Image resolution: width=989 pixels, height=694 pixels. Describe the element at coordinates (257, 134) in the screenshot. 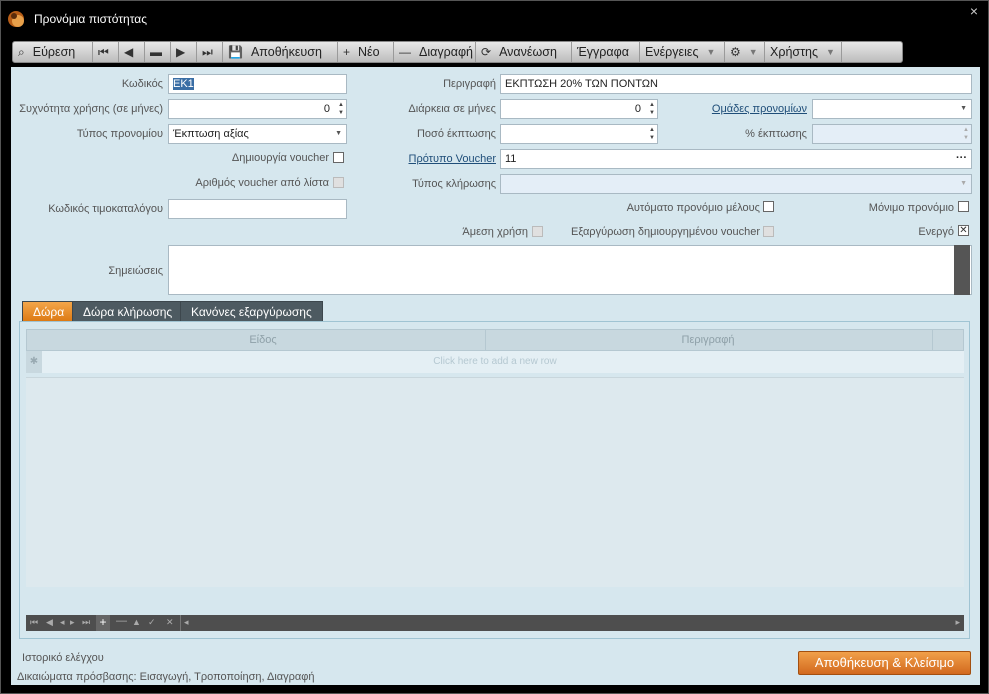

I see `benefit-type-select: Έκπτωση αξίας ▼` at that location.